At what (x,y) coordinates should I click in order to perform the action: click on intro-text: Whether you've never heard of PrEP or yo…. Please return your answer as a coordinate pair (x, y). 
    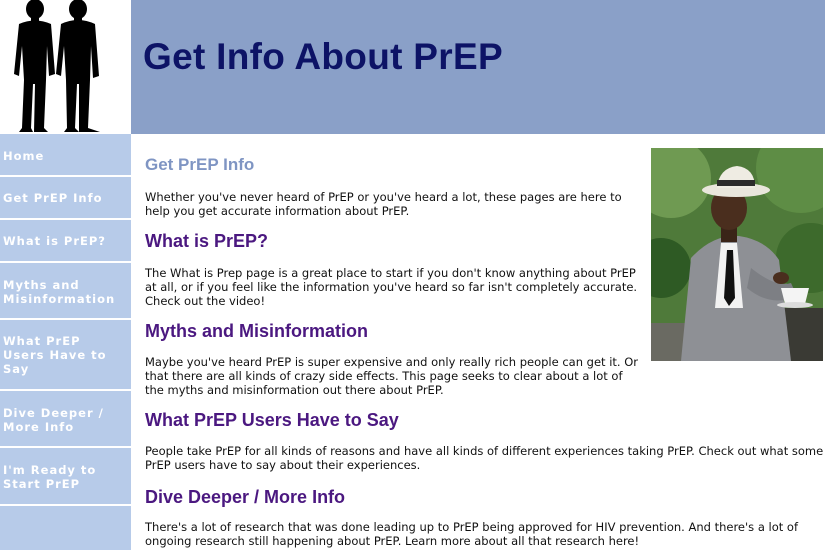
    Looking at the image, I should click on (383, 204).